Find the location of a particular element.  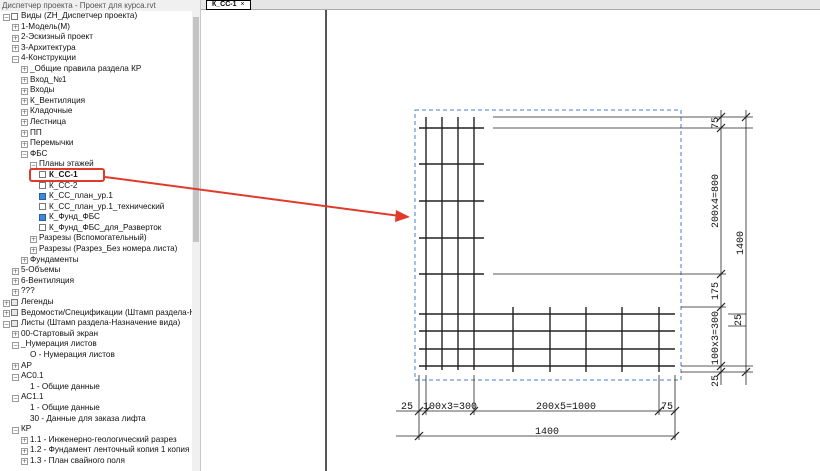

tree-item: − _Нумерация листов is located at coordinates (96, 344).